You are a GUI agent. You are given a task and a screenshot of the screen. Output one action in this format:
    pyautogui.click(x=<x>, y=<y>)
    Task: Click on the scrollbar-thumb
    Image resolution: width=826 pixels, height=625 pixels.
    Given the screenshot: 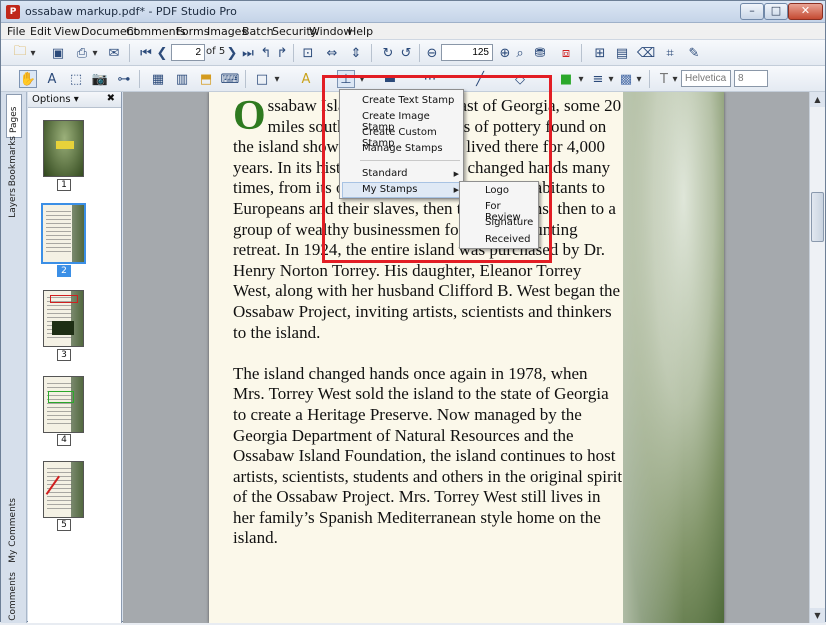 What is the action you would take?
    pyautogui.click(x=817, y=217)
    